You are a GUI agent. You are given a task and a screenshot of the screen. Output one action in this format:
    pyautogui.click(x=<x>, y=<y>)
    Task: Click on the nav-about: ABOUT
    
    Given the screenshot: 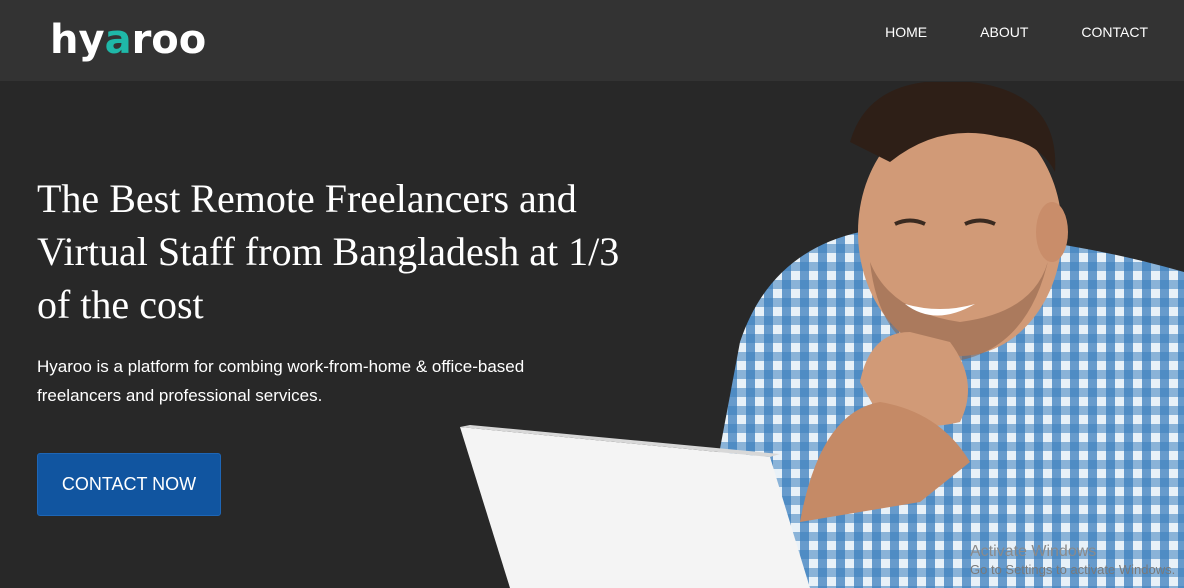 What is the action you would take?
    pyautogui.click(x=1004, y=32)
    